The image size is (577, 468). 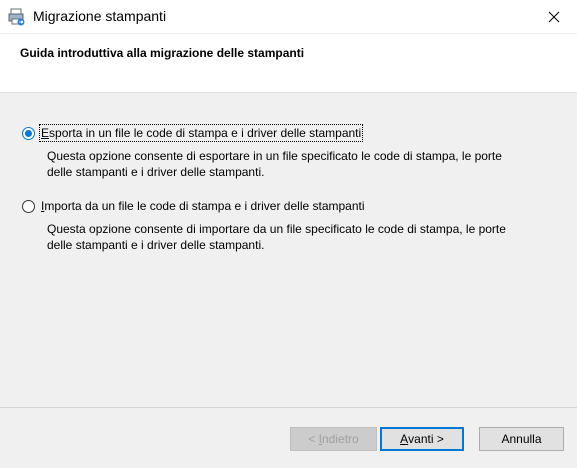 What do you see at coordinates (333, 439) in the screenshot?
I see `back-button: < Indietro` at bounding box center [333, 439].